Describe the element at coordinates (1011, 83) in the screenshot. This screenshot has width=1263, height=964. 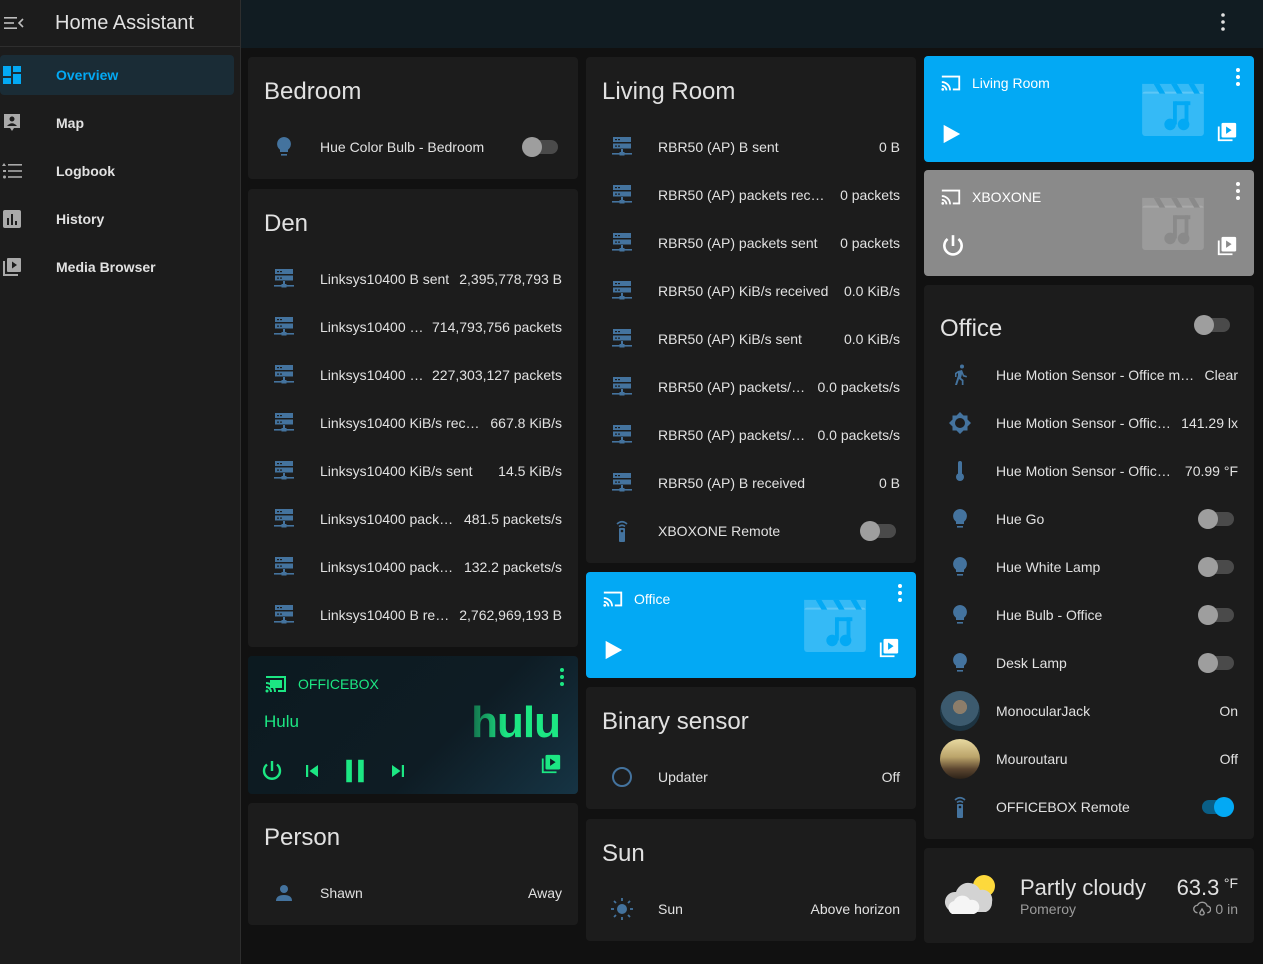
I see `player-name: Living Room` at that location.